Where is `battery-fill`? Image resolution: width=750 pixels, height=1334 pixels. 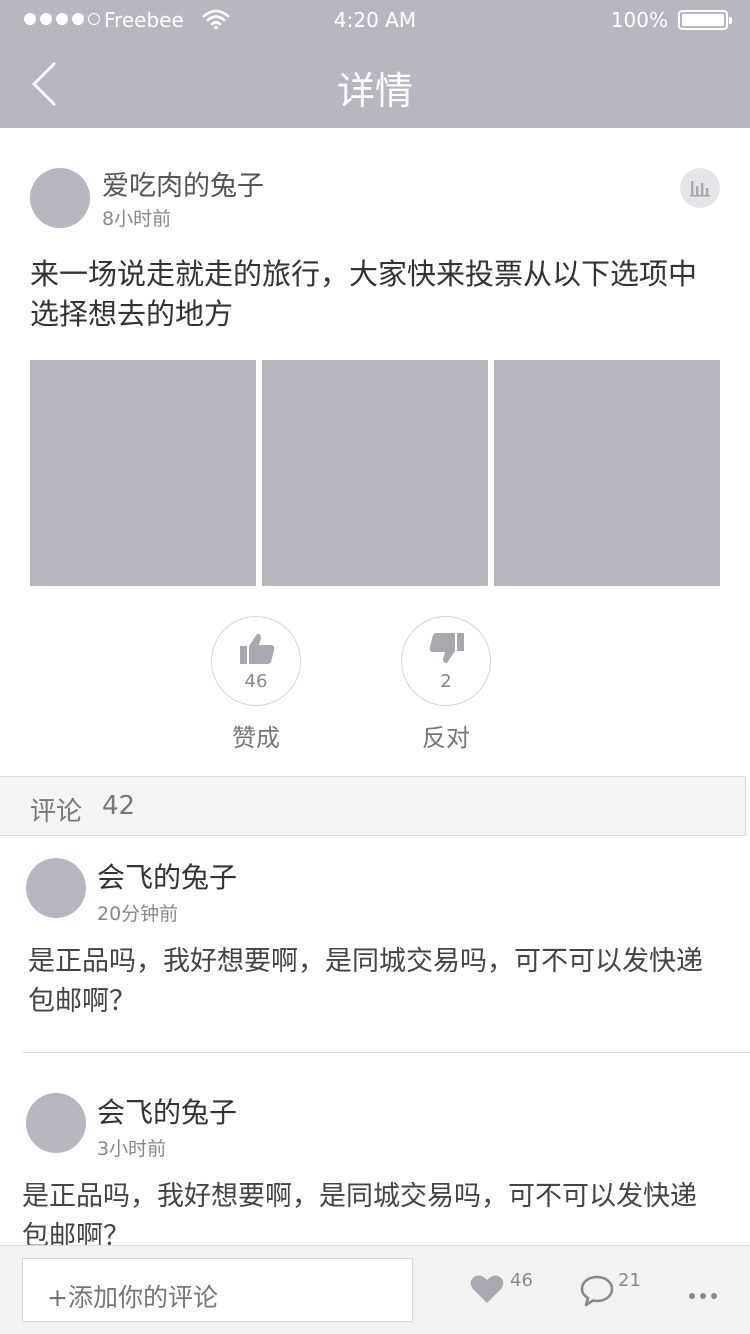
battery-fill is located at coordinates (703, 20).